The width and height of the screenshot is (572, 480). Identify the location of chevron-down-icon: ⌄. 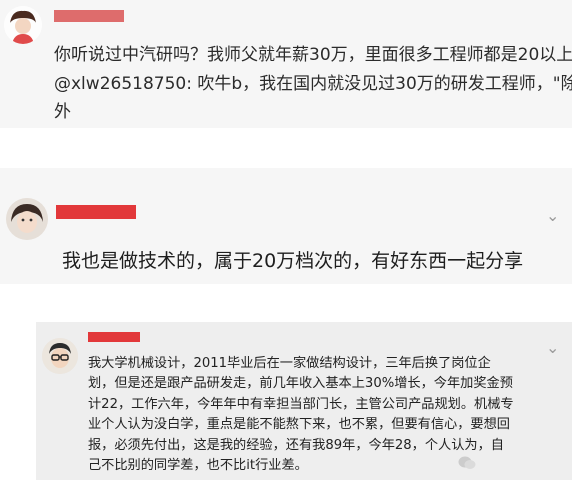
(552, 216).